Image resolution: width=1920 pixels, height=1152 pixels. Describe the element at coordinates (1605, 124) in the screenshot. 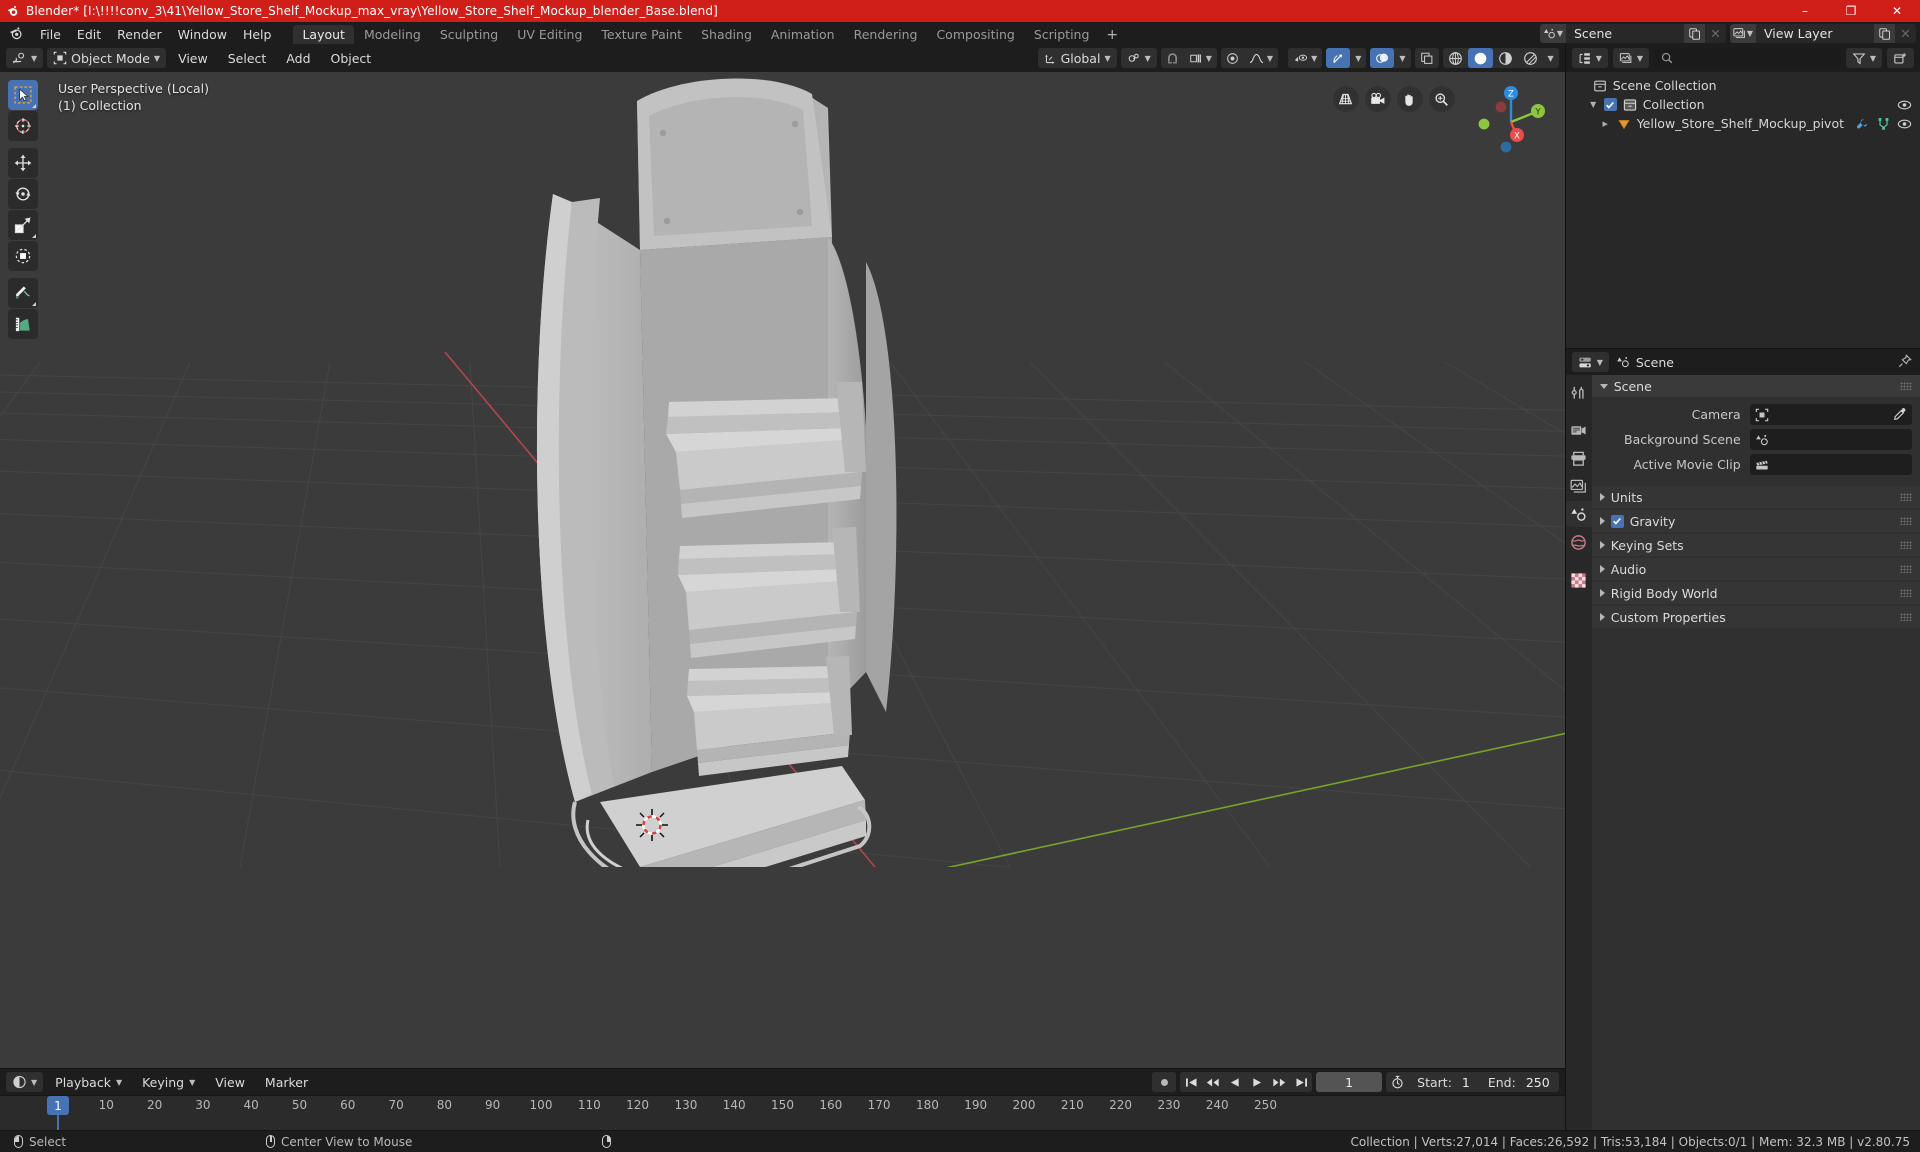

I see `object-disclosure-triangle: ▶` at that location.